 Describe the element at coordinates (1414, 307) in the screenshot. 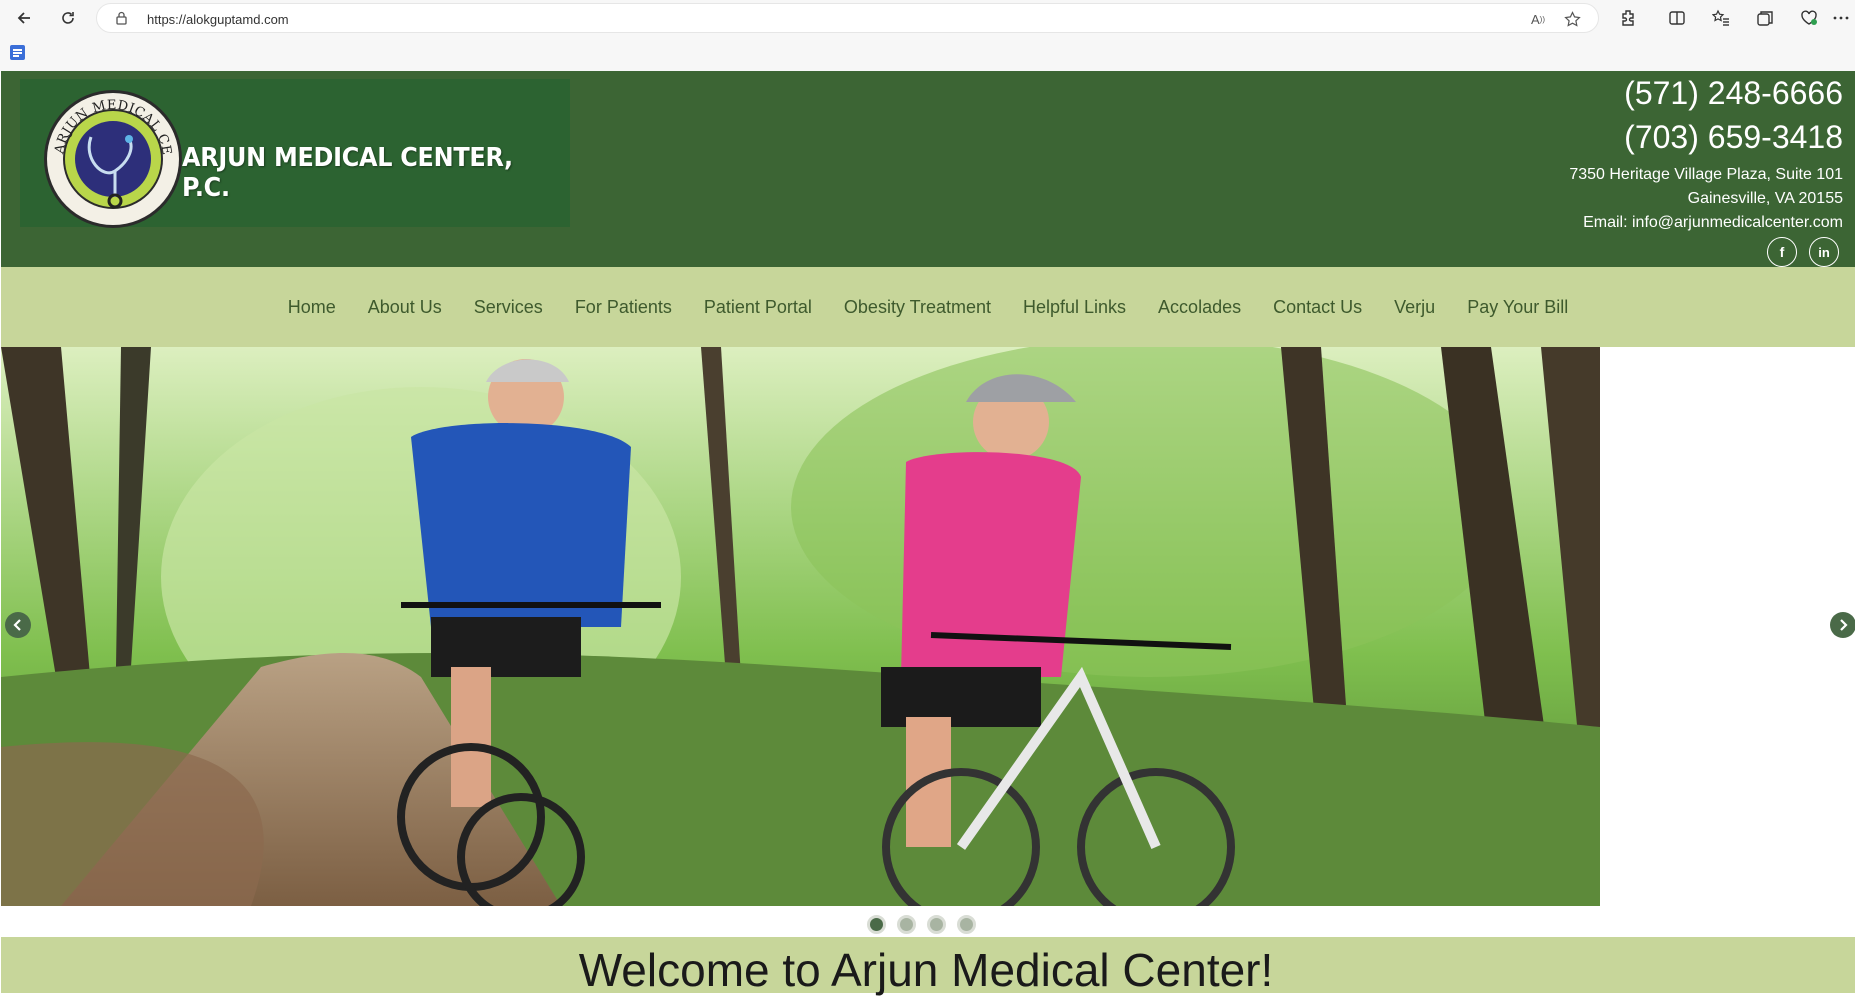

I see `nav-verju: Verju` at that location.